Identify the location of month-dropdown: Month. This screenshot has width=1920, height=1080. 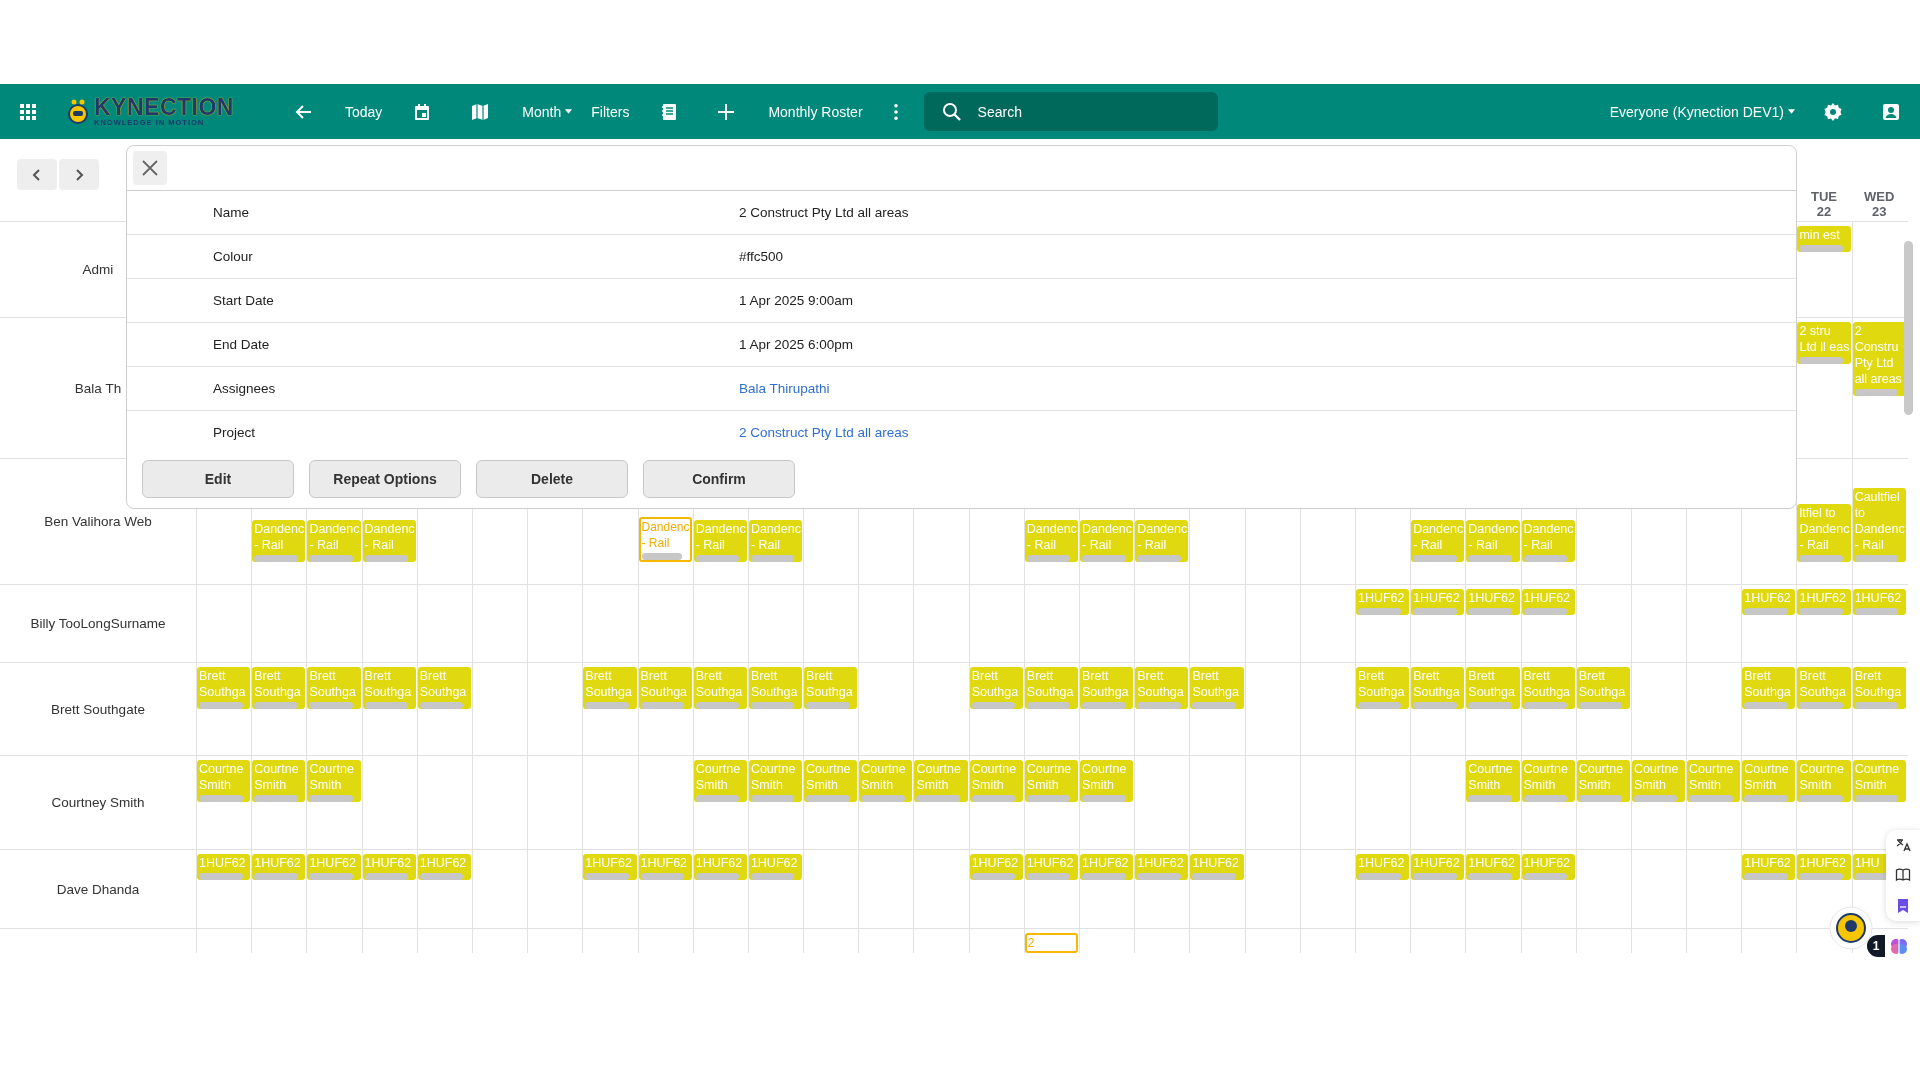
(547, 111).